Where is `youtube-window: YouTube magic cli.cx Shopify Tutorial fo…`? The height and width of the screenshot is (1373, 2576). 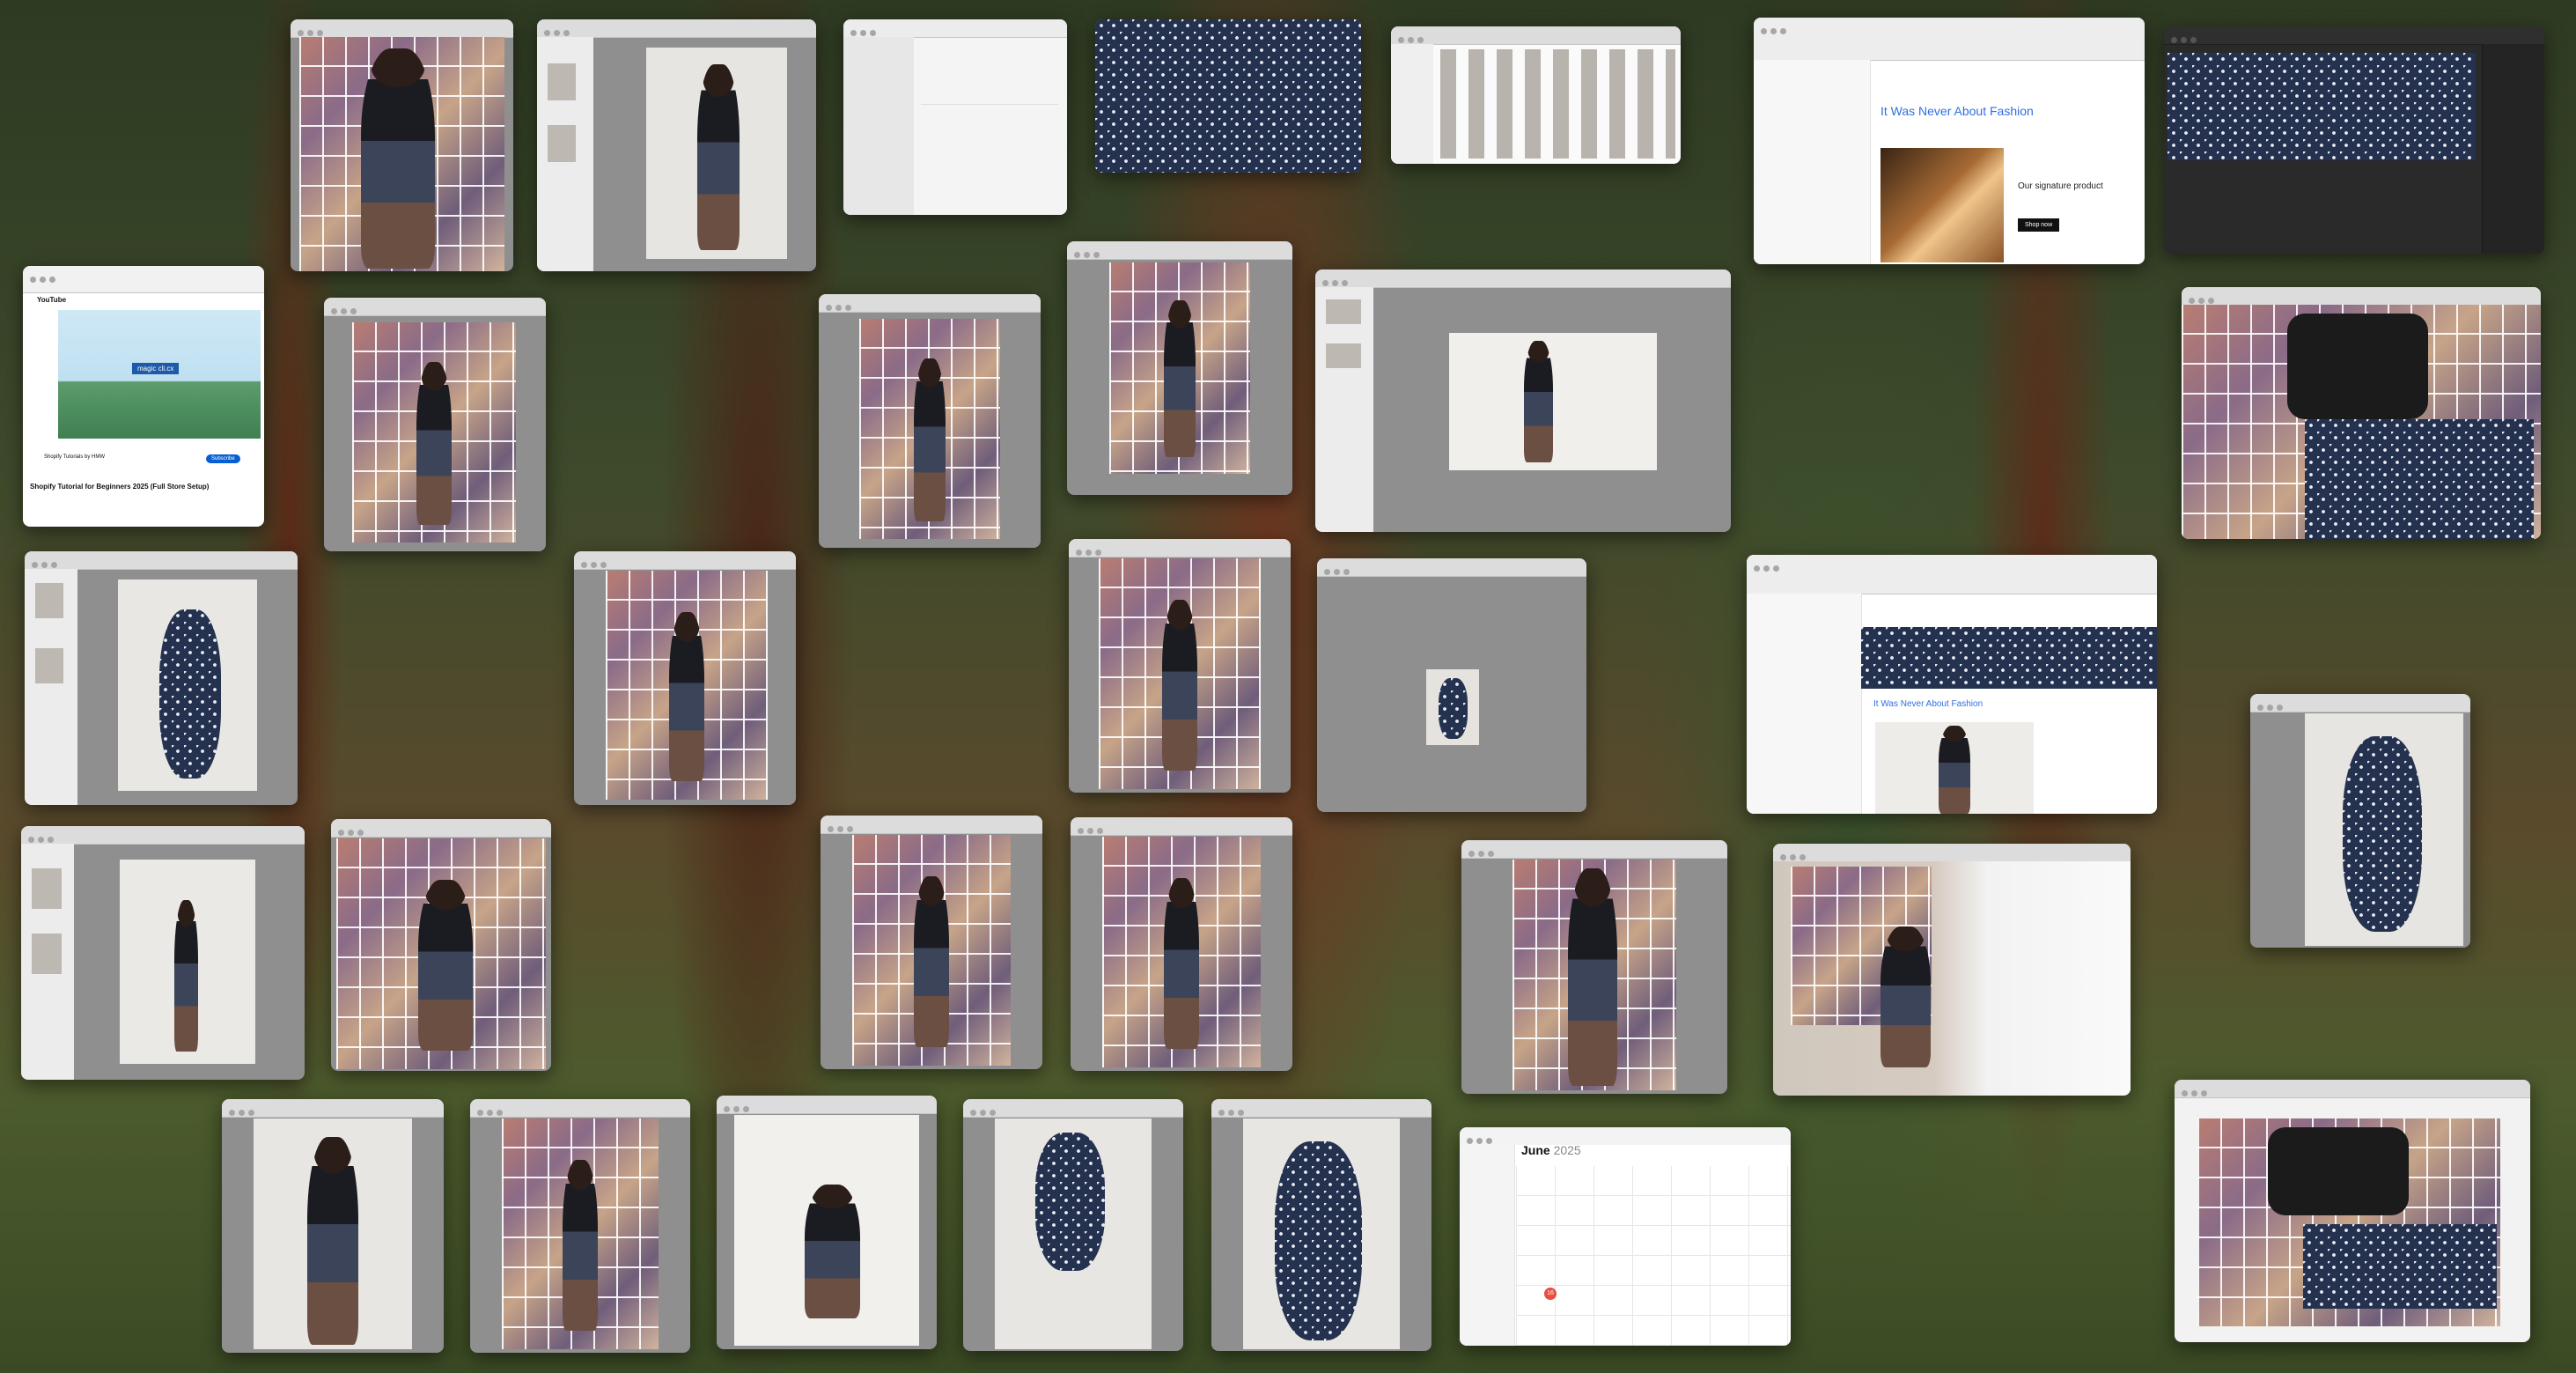 youtube-window: YouTube magic cli.cx Shopify Tutorial fo… is located at coordinates (143, 396).